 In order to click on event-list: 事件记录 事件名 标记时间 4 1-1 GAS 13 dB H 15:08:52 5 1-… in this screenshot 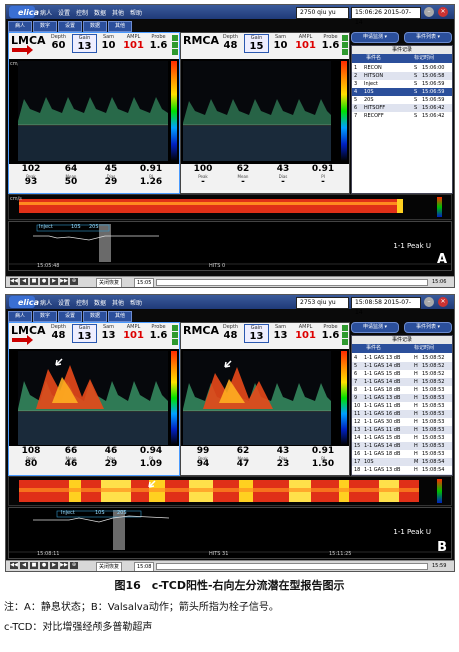, I will do `click(402, 405)`.